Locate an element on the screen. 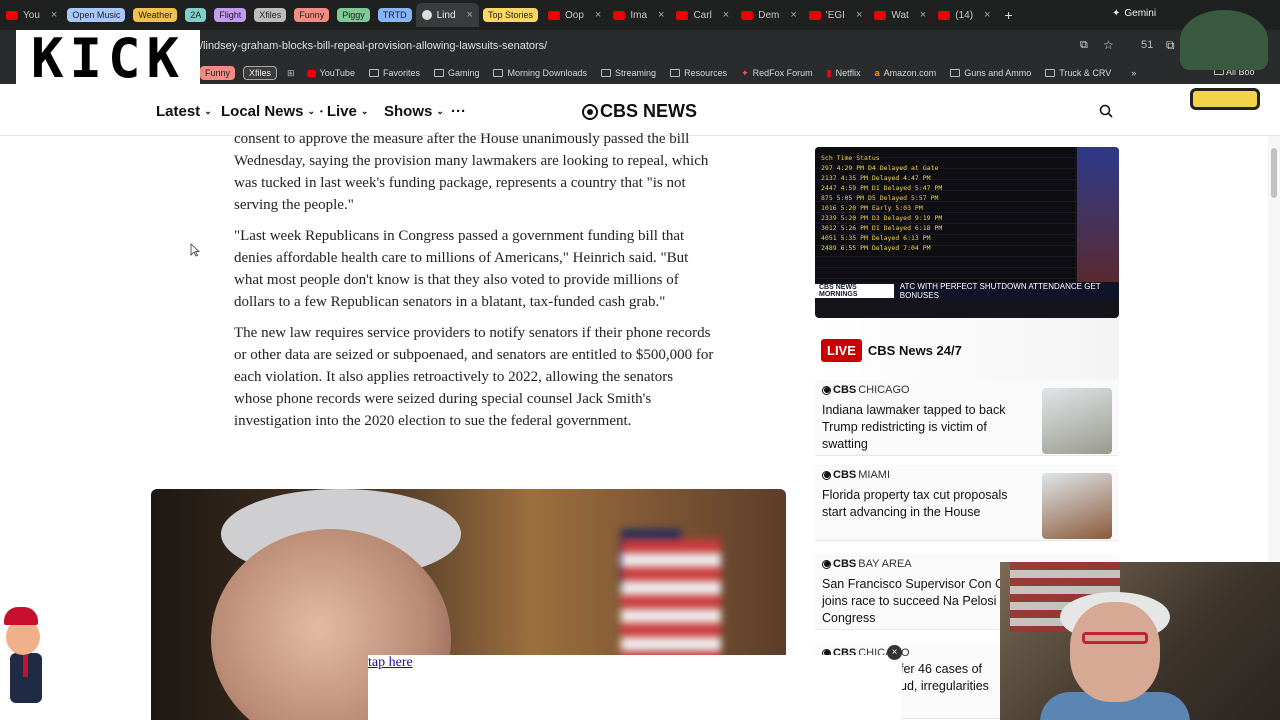  extension-counter: 51 is located at coordinates (1147, 45).